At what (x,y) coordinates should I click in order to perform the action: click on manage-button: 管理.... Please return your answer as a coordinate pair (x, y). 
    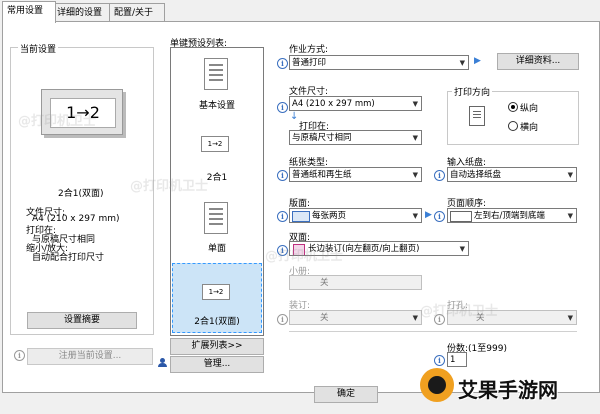
    Looking at the image, I should click on (217, 364).